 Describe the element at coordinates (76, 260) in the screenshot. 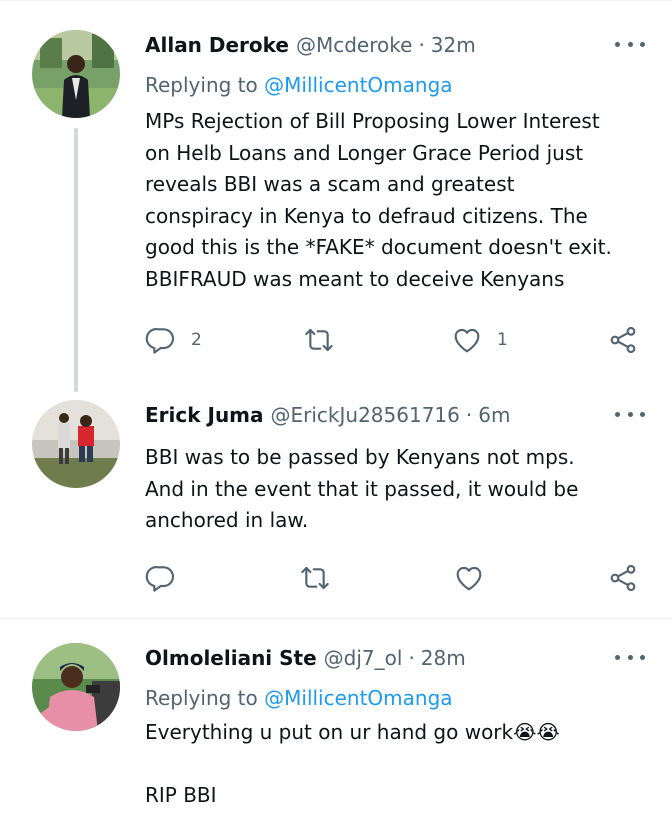

I see `thread-line` at that location.